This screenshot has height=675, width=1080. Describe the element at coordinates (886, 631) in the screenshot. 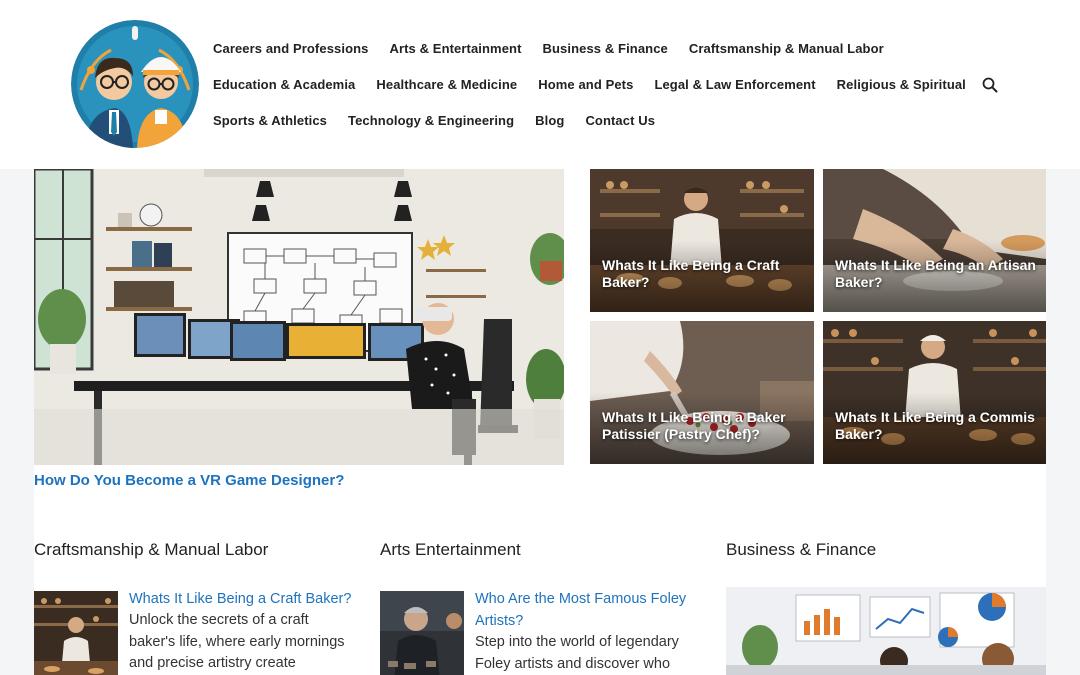

I see `business-post-image` at that location.